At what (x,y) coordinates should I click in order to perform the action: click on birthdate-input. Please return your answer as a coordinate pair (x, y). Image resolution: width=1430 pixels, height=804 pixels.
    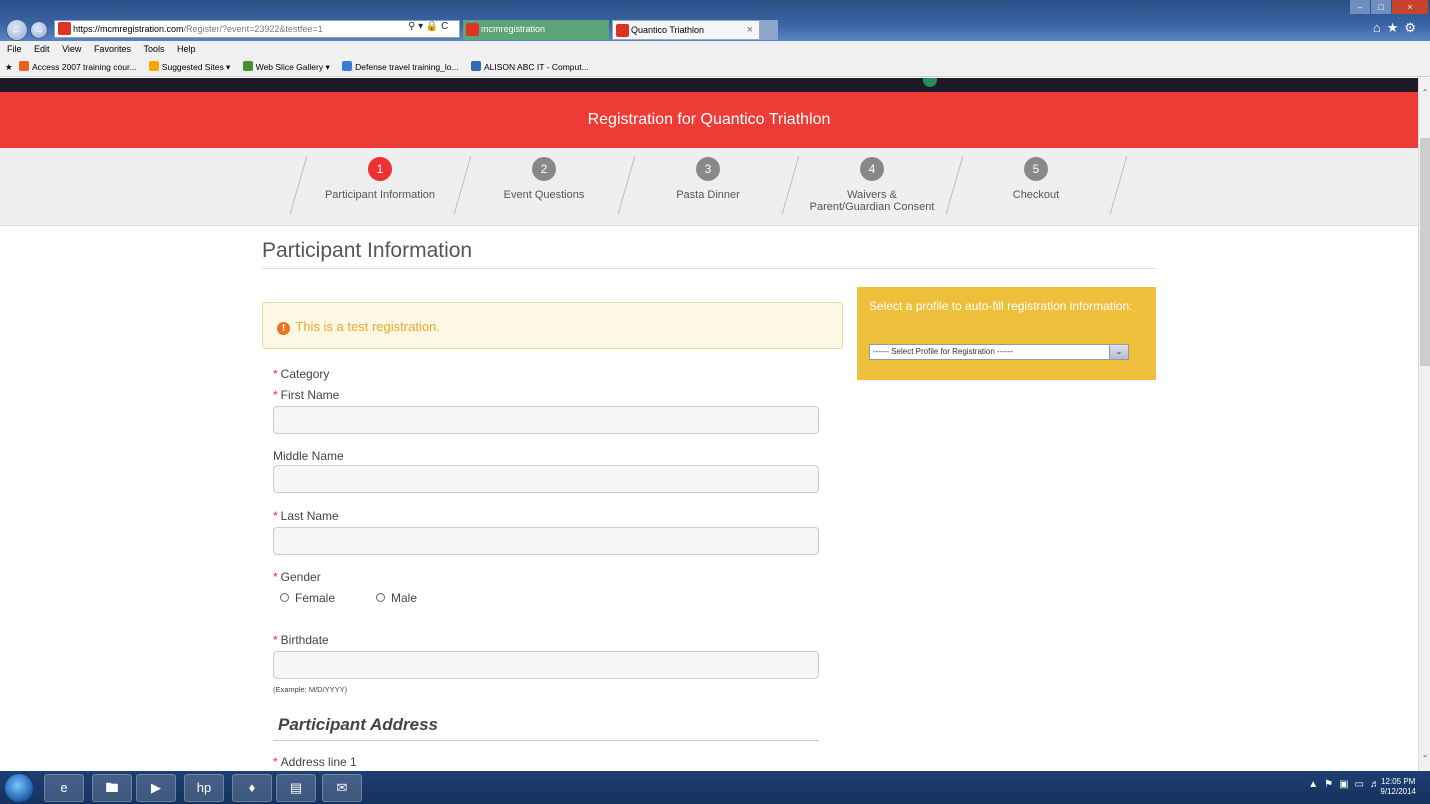
    Looking at the image, I should click on (546, 665).